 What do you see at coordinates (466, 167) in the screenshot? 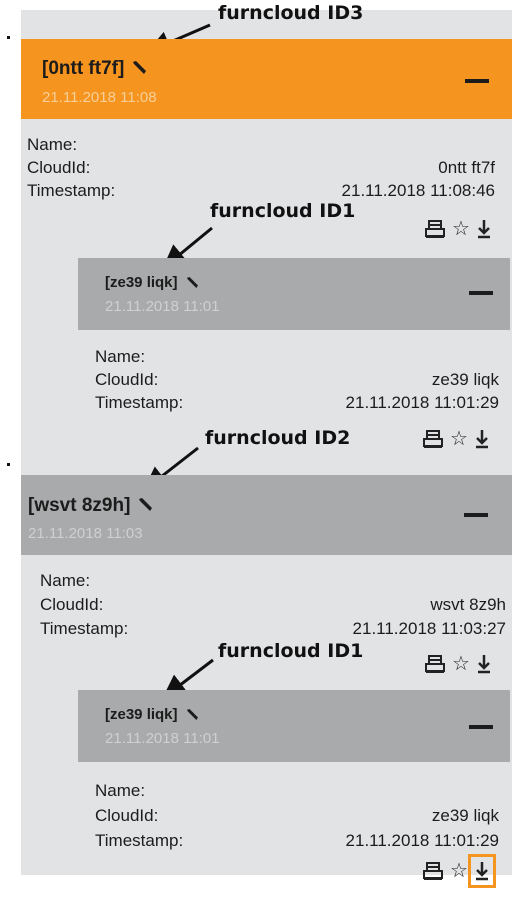
I see `cloudid-value: 0ntt ft7f` at bounding box center [466, 167].